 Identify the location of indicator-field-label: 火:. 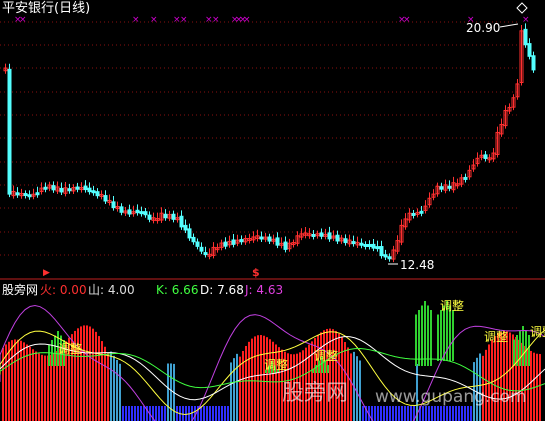
(50, 290).